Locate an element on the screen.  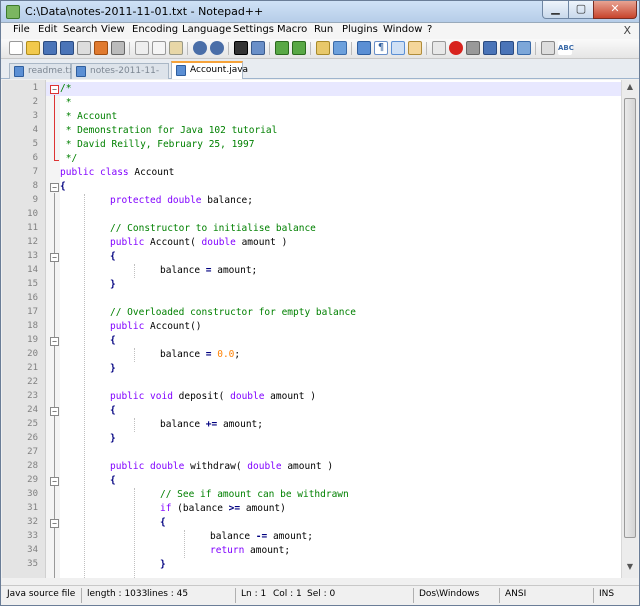
code-line: */ is located at coordinates (69, 158).